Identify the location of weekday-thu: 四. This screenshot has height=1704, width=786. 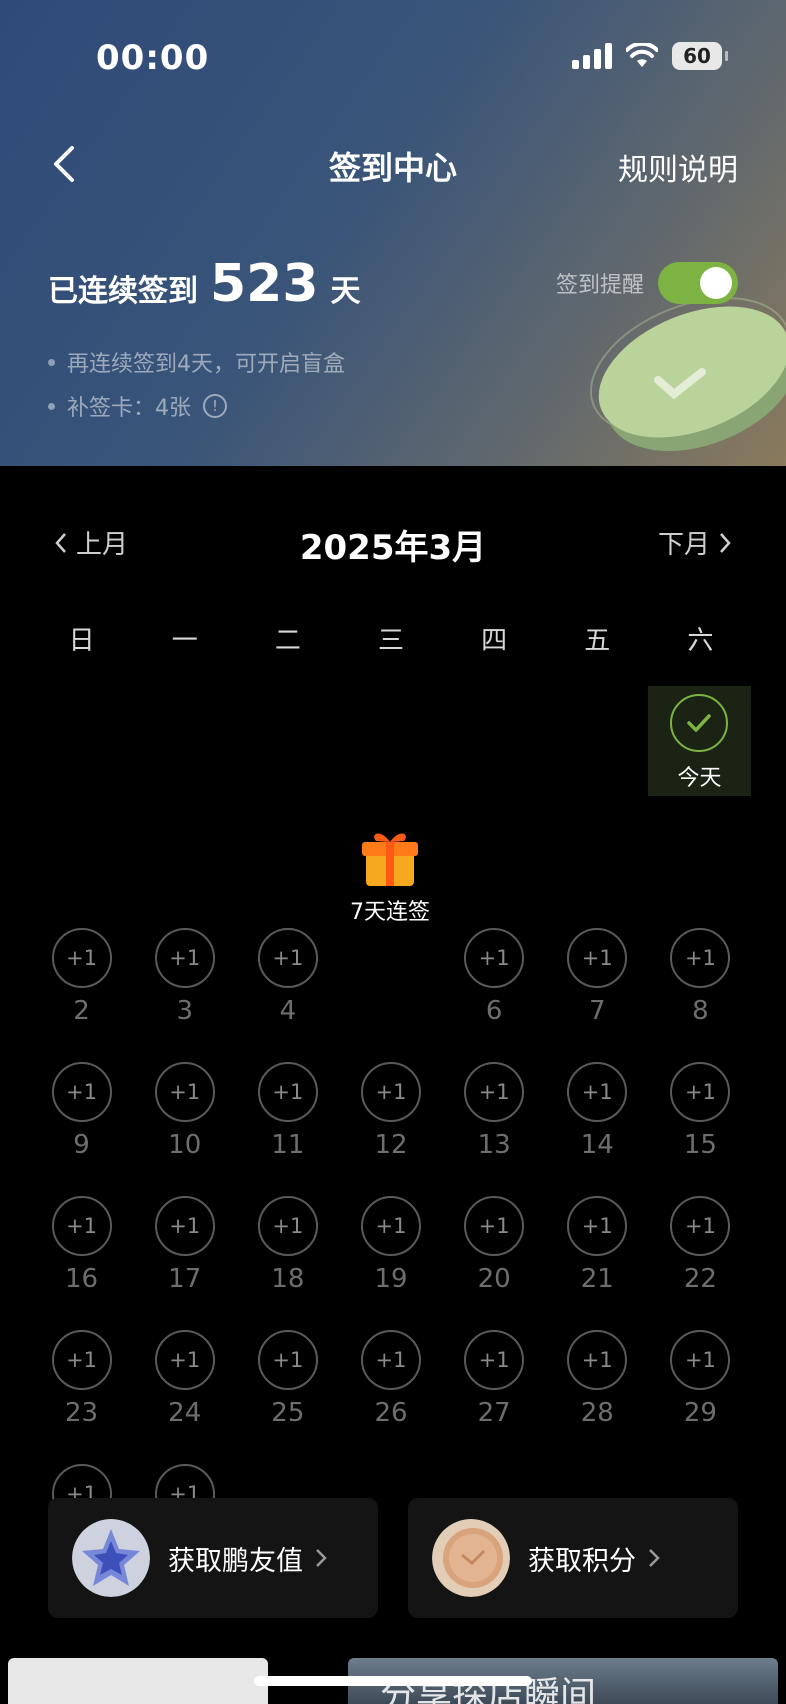
(494, 641).